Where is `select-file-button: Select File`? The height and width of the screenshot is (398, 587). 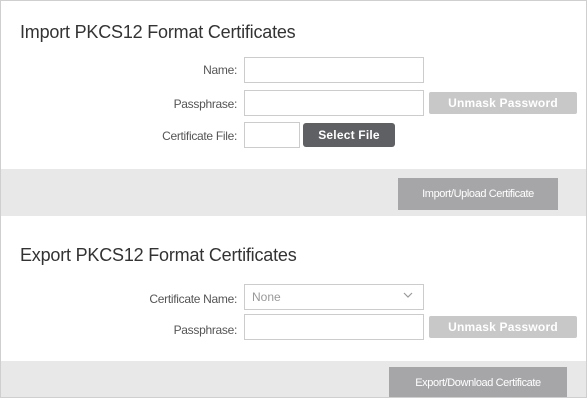
select-file-button: Select File is located at coordinates (349, 135).